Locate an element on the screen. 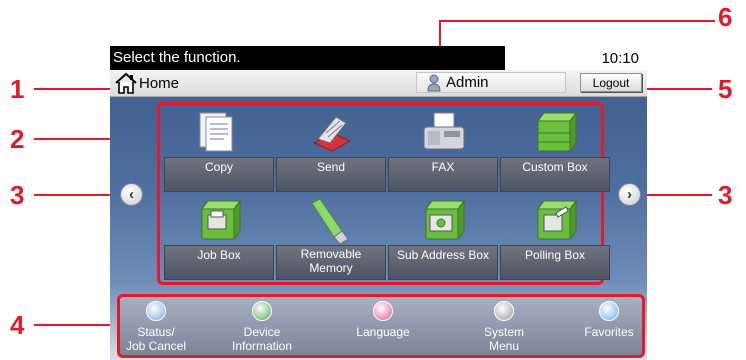 The height and width of the screenshot is (360, 746). callout-3-right: 3 is located at coordinates (725, 195).